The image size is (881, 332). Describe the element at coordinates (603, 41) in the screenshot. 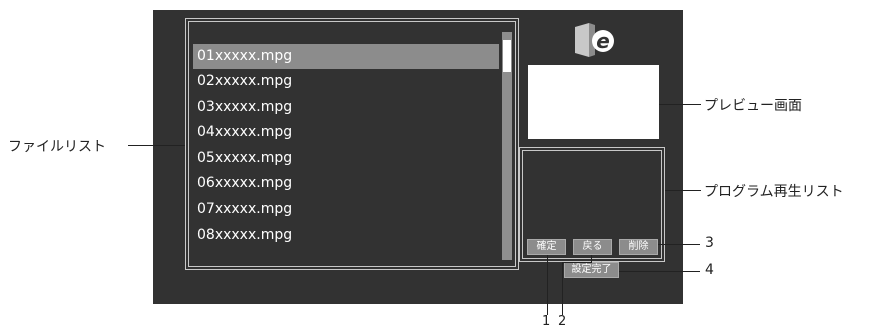

I see `svg-text: e` at that location.